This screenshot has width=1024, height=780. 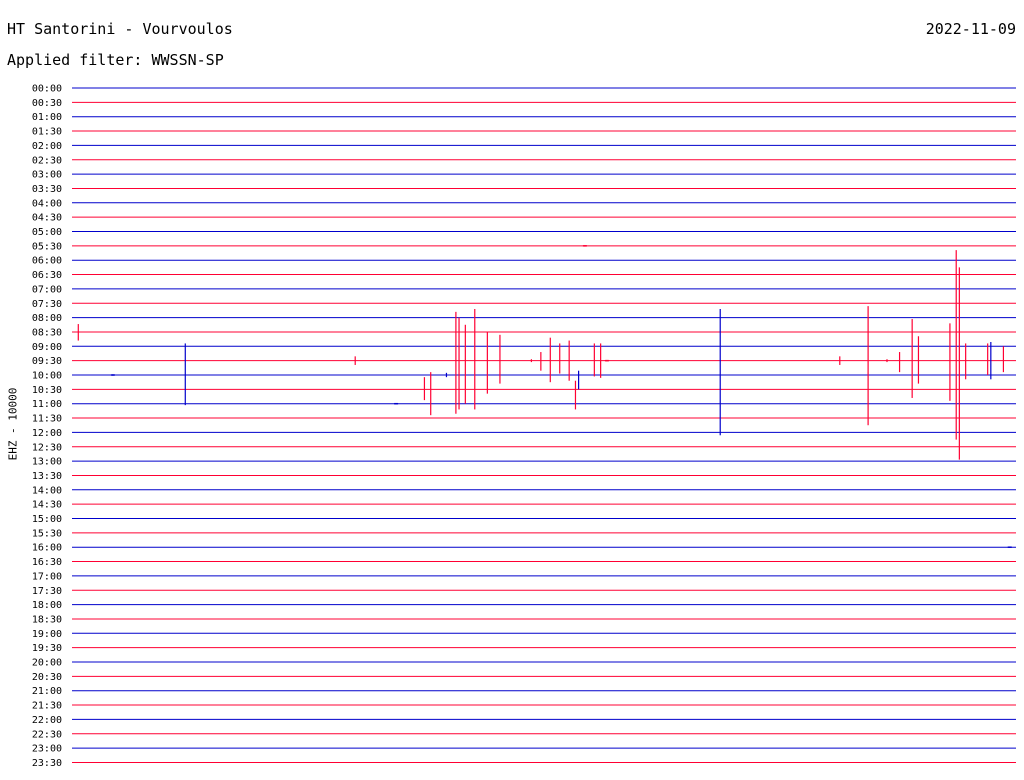 What do you see at coordinates (47, 433) in the screenshot?
I see `time-tick-label: 12:00` at bounding box center [47, 433].